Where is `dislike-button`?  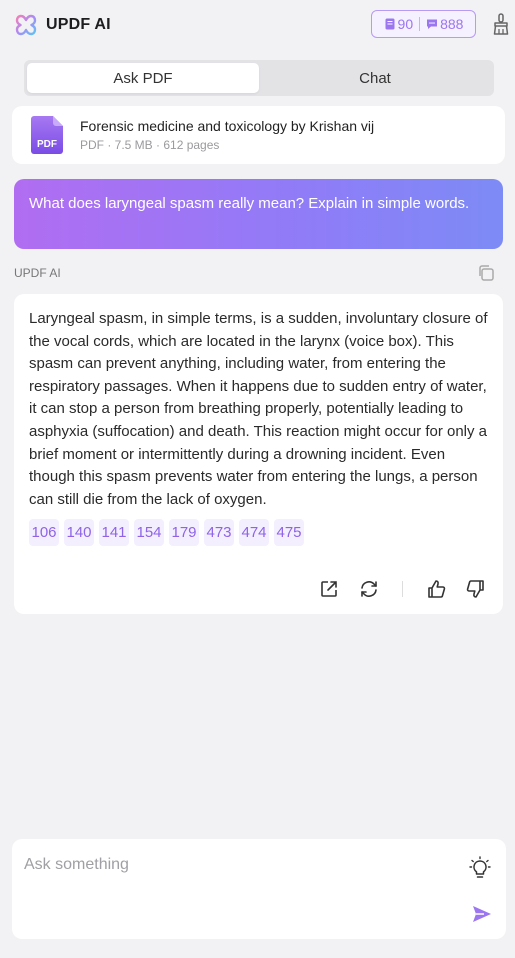 dislike-button is located at coordinates (476, 589).